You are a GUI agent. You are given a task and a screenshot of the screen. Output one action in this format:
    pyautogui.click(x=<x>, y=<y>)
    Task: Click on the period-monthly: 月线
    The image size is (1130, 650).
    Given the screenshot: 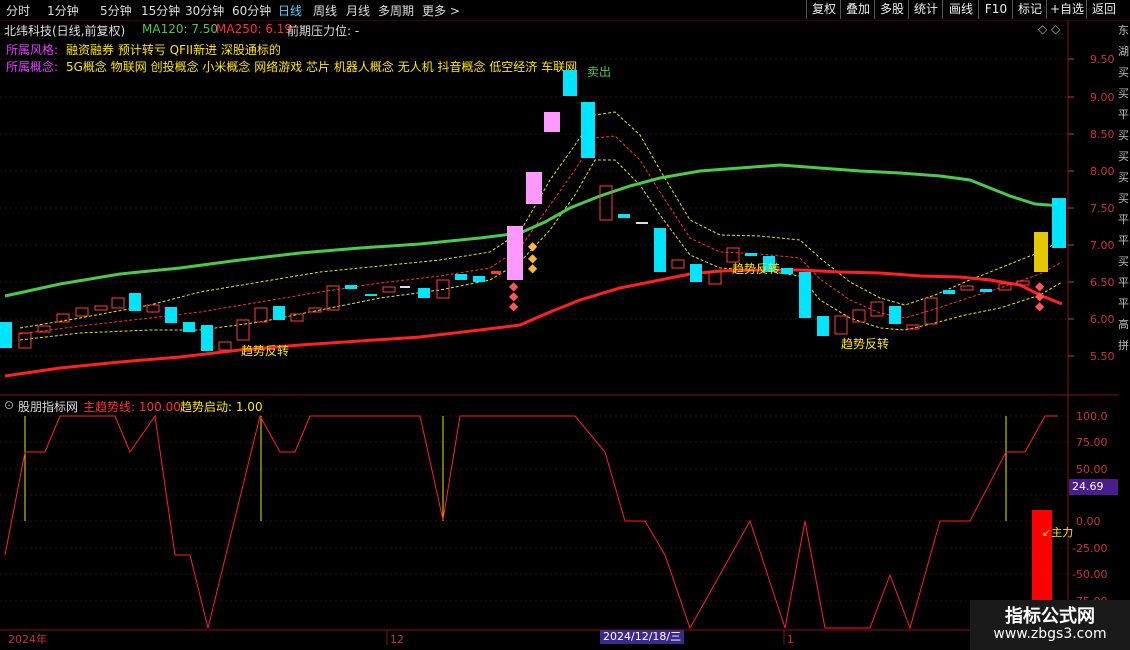 What is the action you would take?
    pyautogui.click(x=358, y=10)
    